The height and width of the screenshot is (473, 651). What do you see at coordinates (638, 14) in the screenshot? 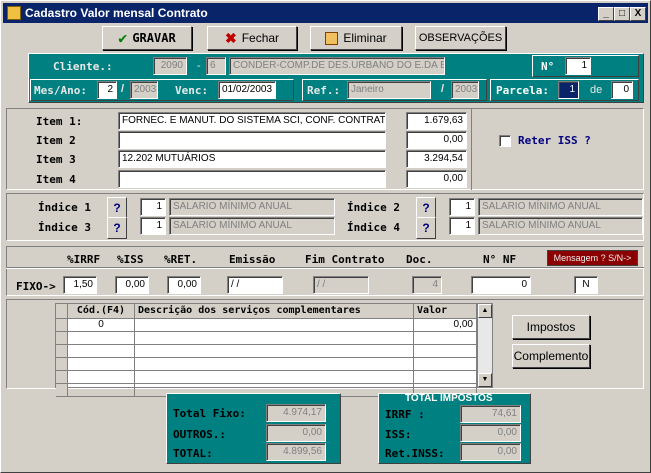
I see `close-button: X` at bounding box center [638, 14].